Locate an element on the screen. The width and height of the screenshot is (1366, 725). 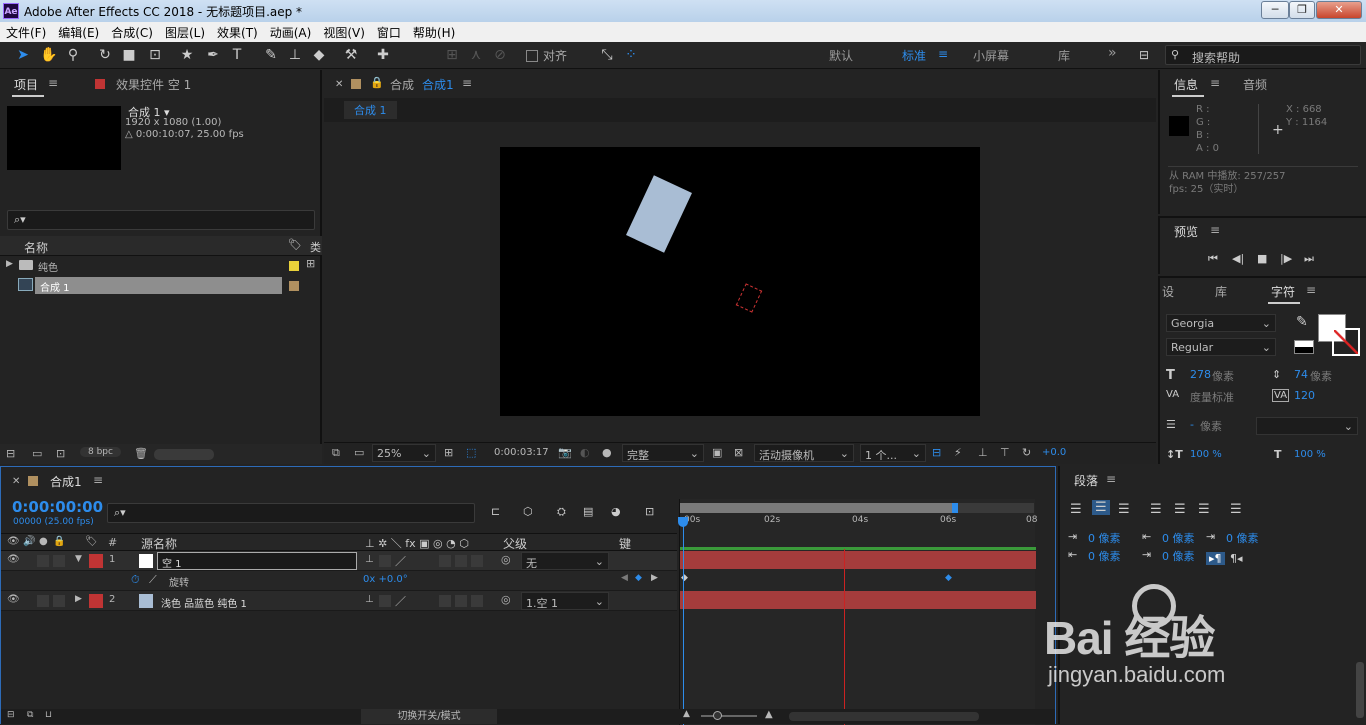
timeline-icon: ⊥ is located at coordinates (983, 452).